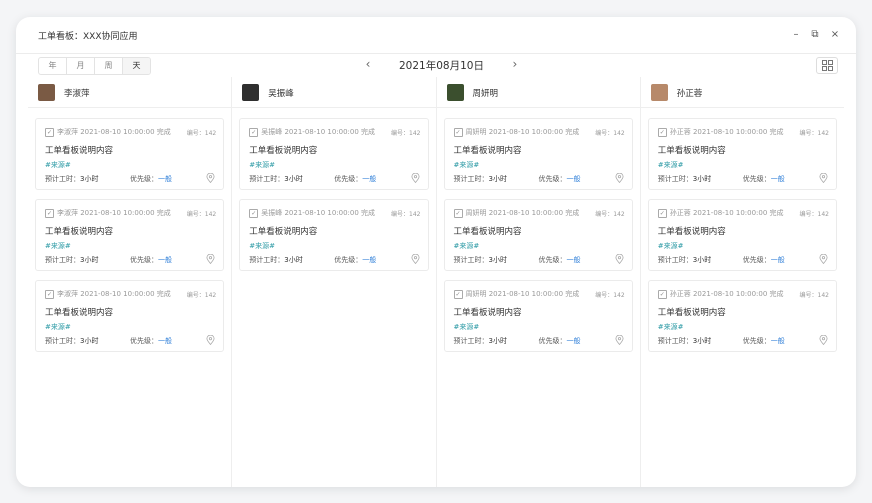 This screenshot has height=503, width=872. I want to click on view-day-tab: 天, so click(136, 66).